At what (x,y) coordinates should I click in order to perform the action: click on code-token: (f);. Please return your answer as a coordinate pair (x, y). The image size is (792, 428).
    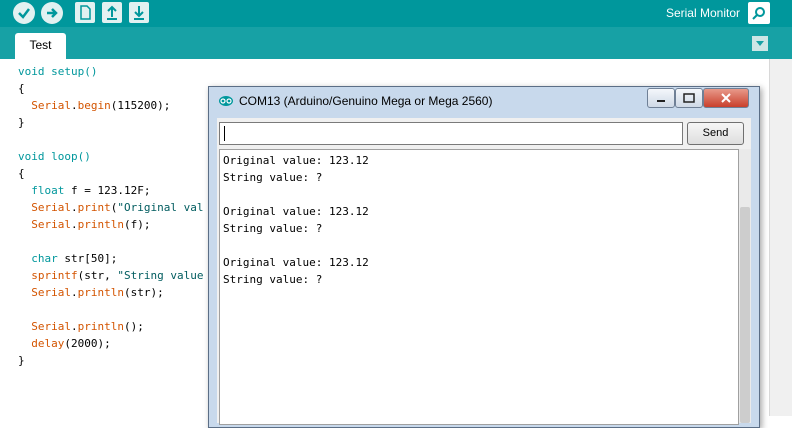
    Looking at the image, I should click on (137, 224).